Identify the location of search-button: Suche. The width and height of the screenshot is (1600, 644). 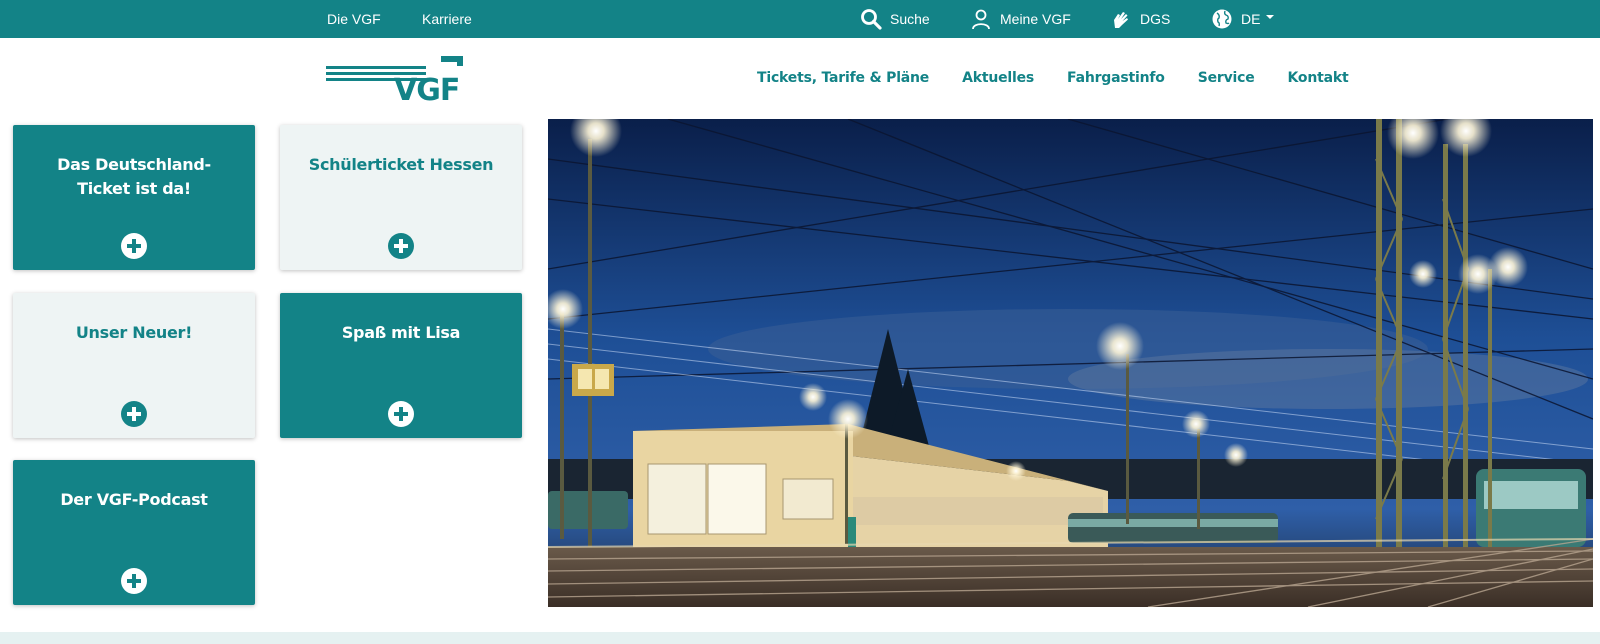
(895, 19).